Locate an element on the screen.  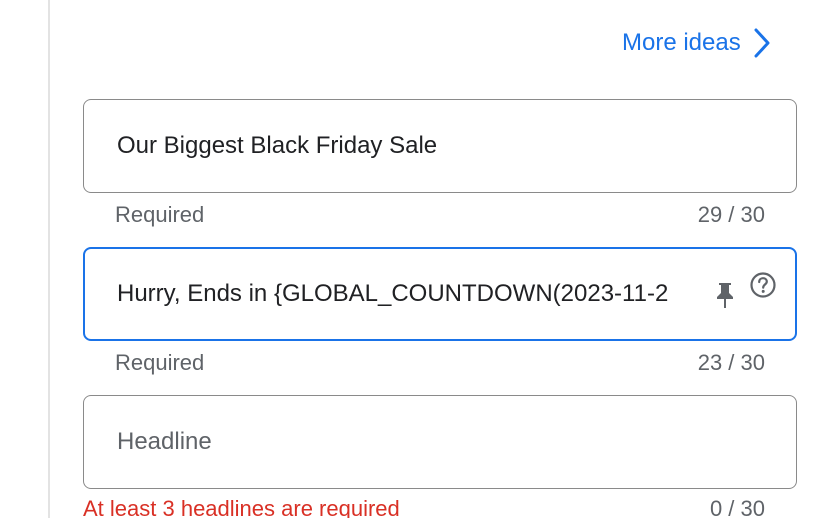
headline-2-helper-row: Required 23 / 30 is located at coordinates (440, 363).